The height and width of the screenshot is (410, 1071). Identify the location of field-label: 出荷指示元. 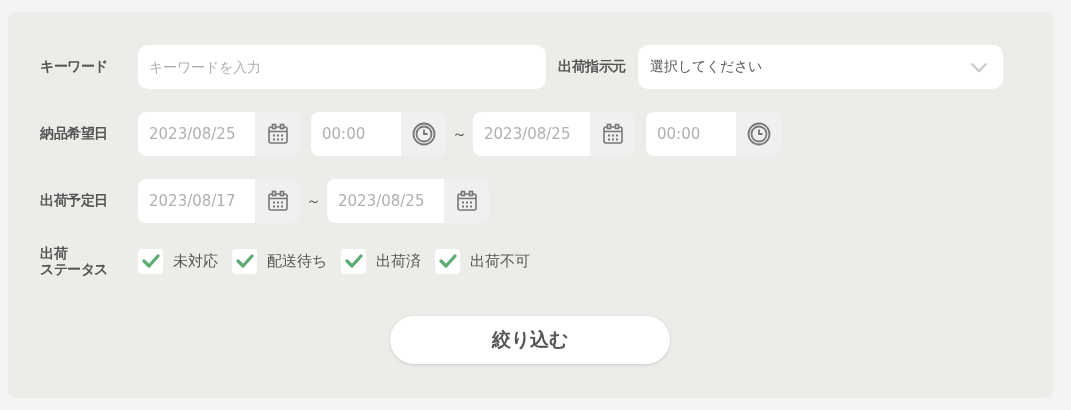
(592, 67).